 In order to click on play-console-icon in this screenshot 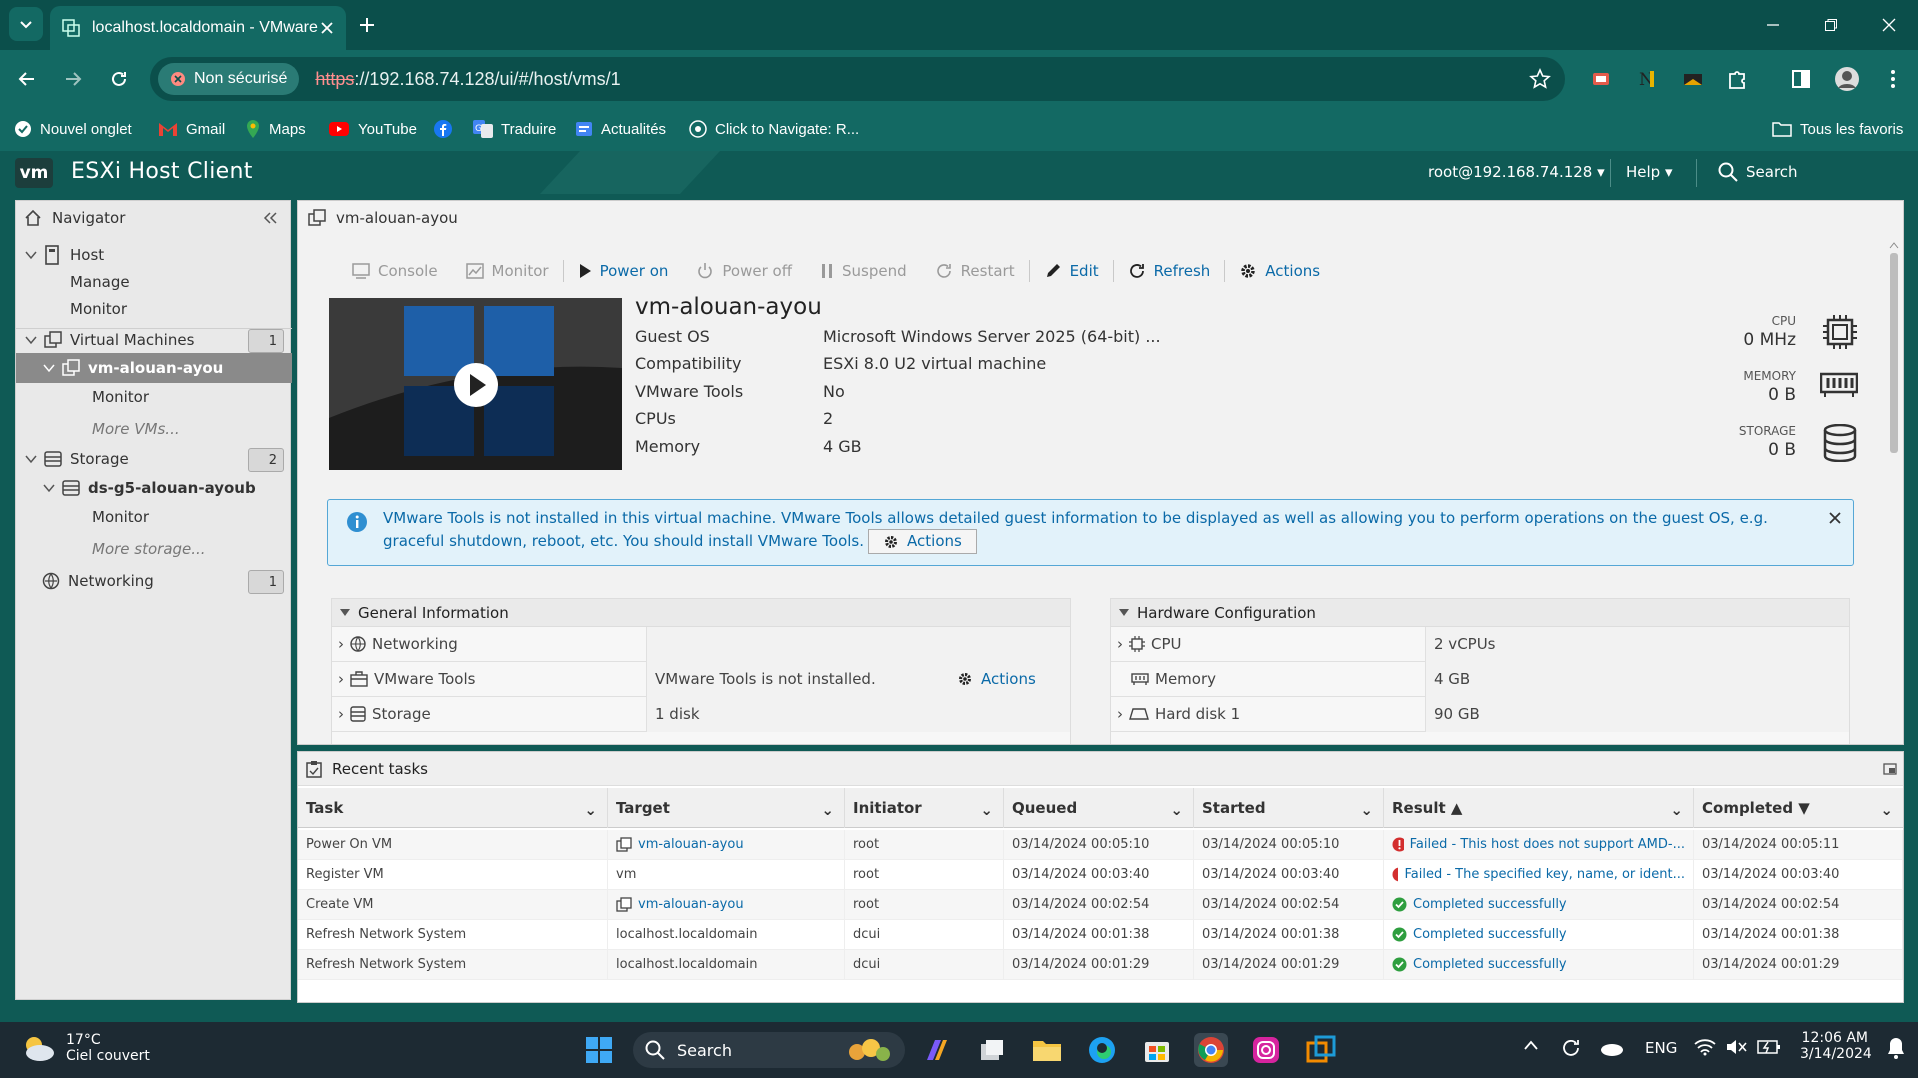, I will do `click(476, 385)`.